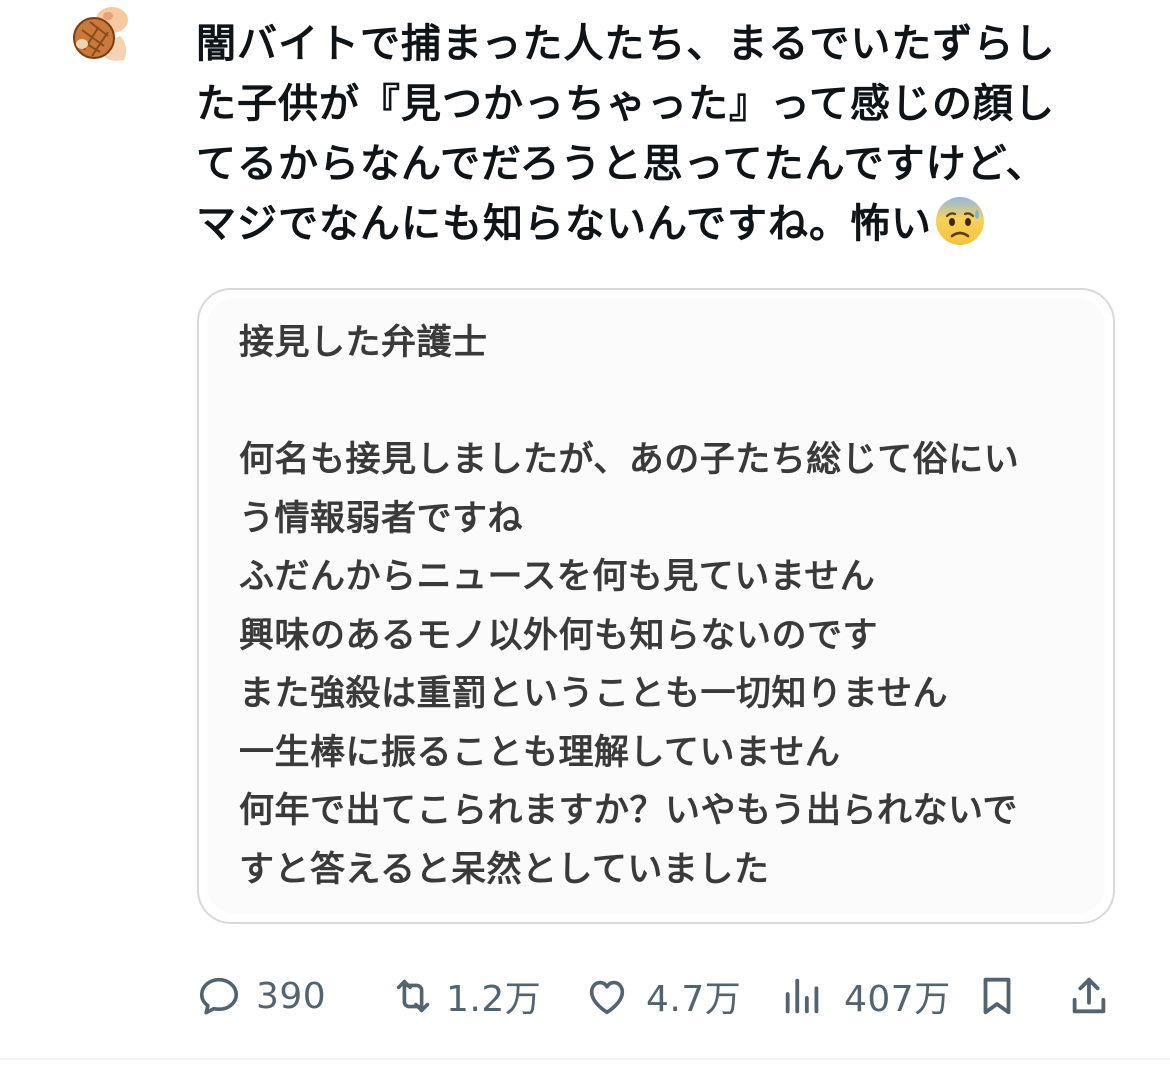 This screenshot has height=1065, width=1170. What do you see at coordinates (694, 999) in the screenshot?
I see `like-count: 4.7万` at bounding box center [694, 999].